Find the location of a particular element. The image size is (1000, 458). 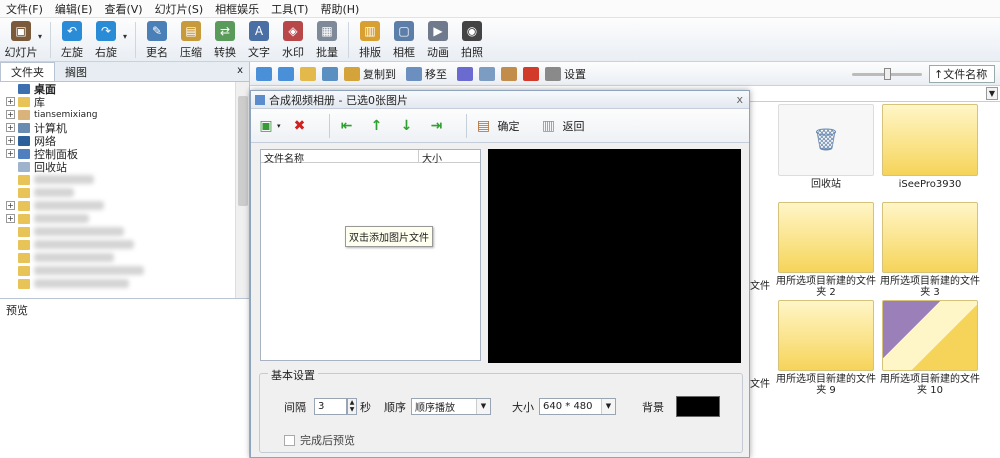

watermark-button: ◈ 水印 is located at coordinates (293, 39).